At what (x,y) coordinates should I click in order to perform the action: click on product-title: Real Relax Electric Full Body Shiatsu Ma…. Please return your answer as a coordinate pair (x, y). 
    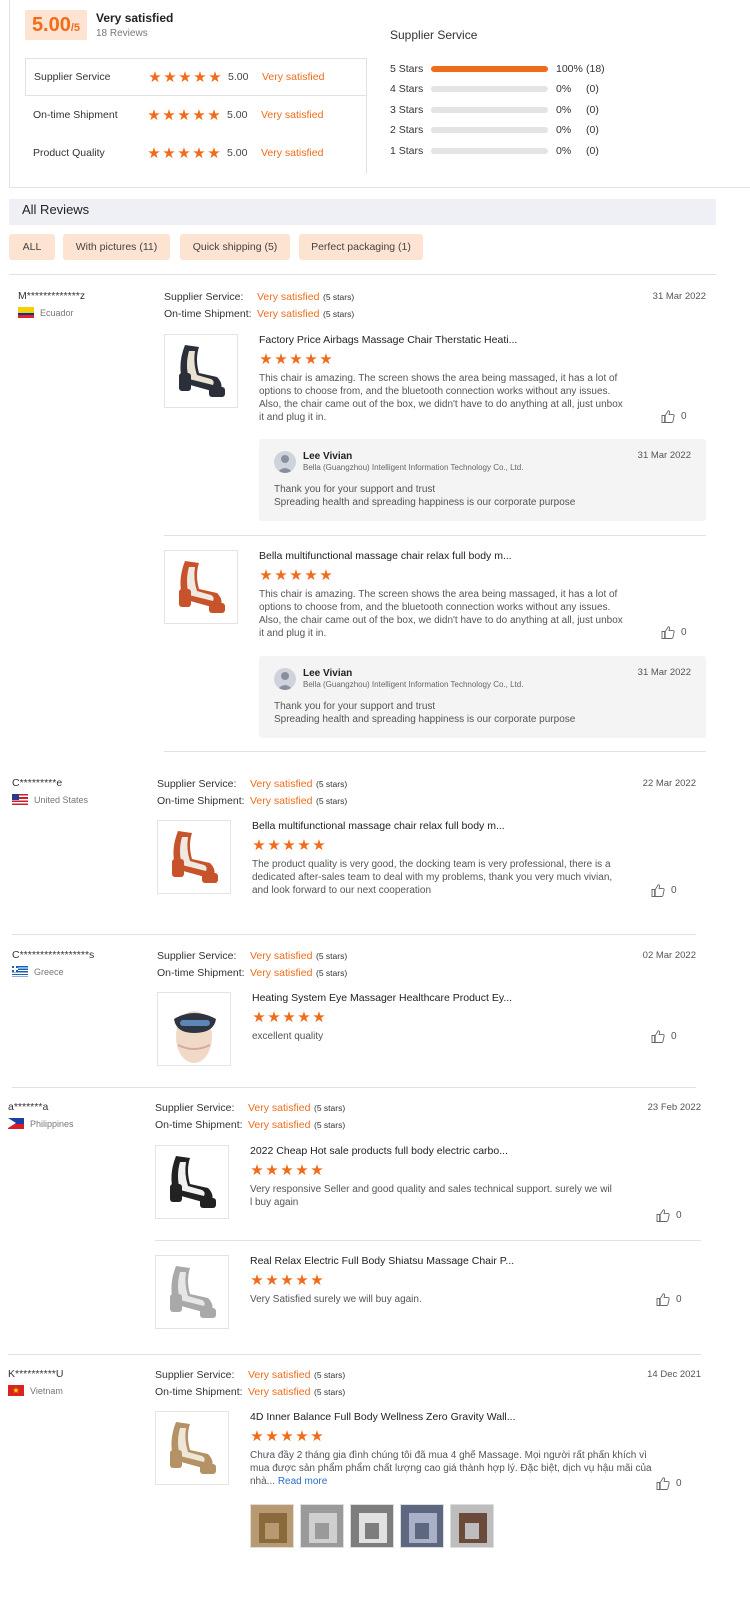
    Looking at the image, I should click on (382, 1261).